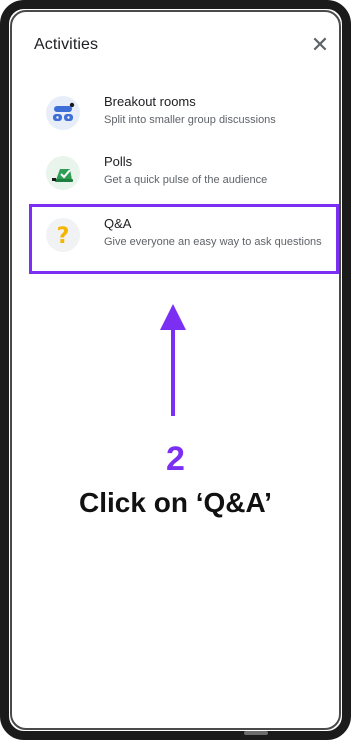  What do you see at coordinates (150, 101) in the screenshot?
I see `activity-title: Breakout rooms` at bounding box center [150, 101].